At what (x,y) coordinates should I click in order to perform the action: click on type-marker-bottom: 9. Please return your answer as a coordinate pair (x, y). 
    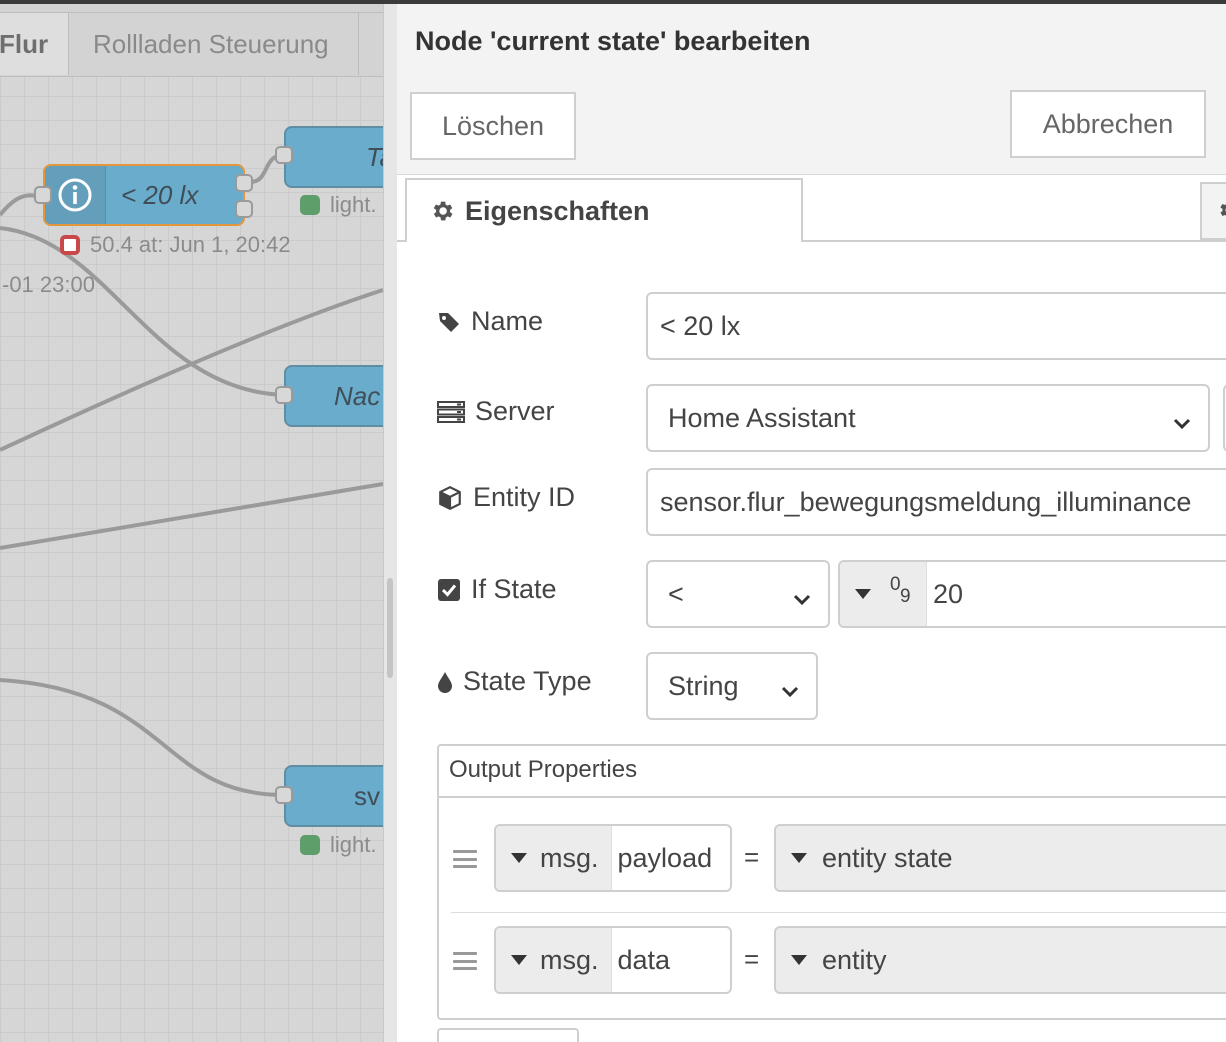
    Looking at the image, I should click on (905, 596).